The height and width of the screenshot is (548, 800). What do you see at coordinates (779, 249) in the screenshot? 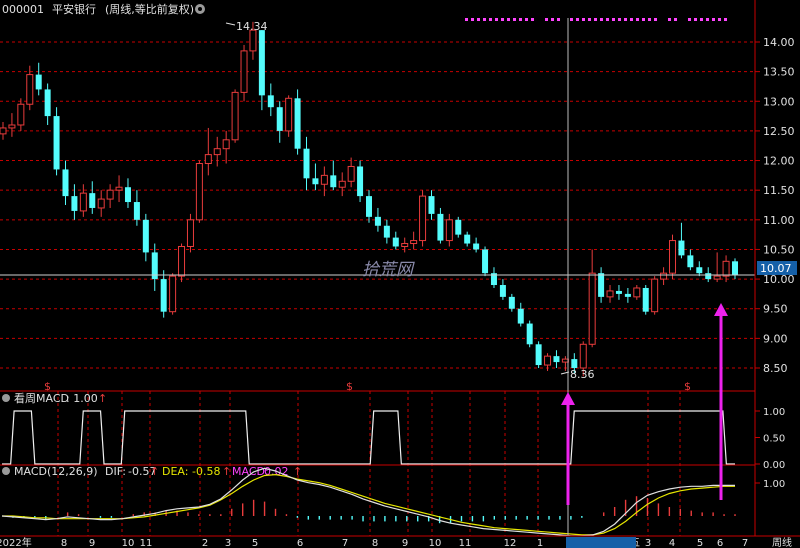
I see `price-tick-label: 10.50` at bounding box center [779, 249].